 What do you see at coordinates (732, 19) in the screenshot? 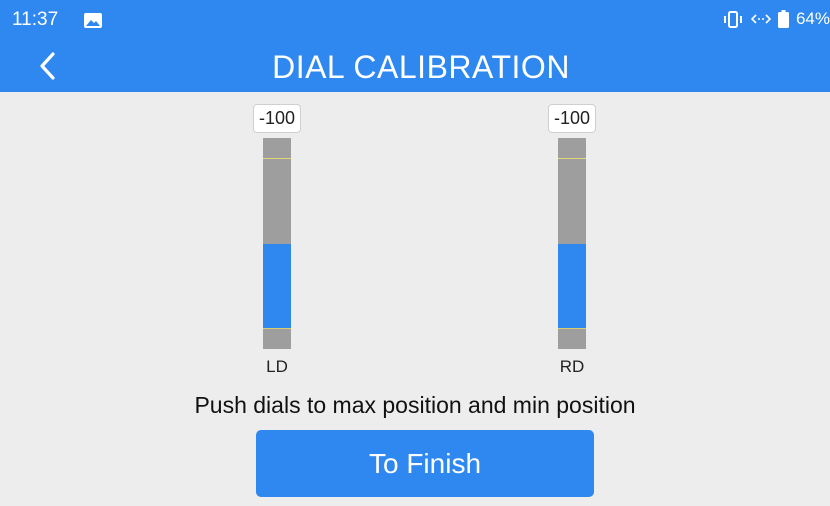
I see `vibrate-icon` at bounding box center [732, 19].